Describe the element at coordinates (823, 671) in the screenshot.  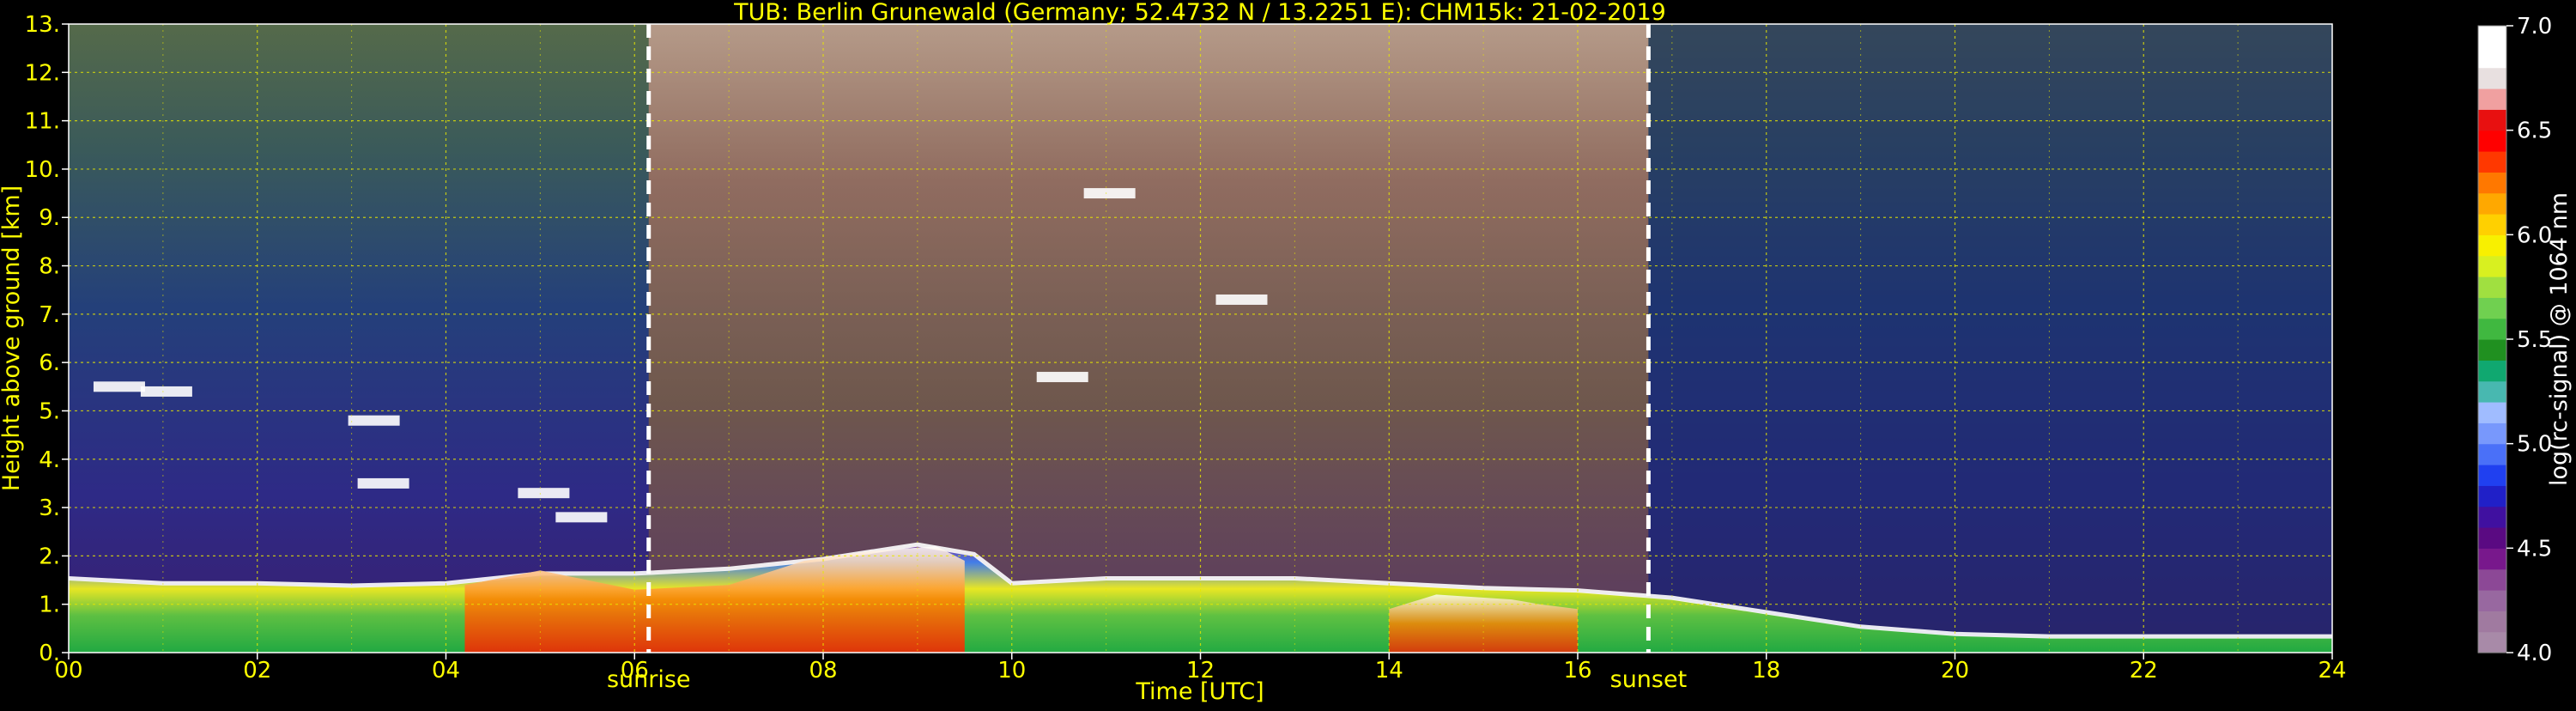
I see `x-tick-label: 08` at that location.